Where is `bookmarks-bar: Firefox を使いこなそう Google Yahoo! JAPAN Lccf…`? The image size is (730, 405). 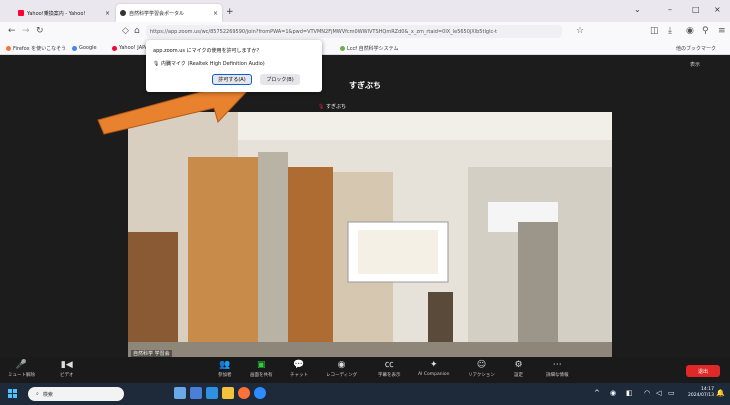
bookmarks-bar: Firefox を使いこなそう Google Yahoo! JAPAN Lccf… is located at coordinates (365, 48).